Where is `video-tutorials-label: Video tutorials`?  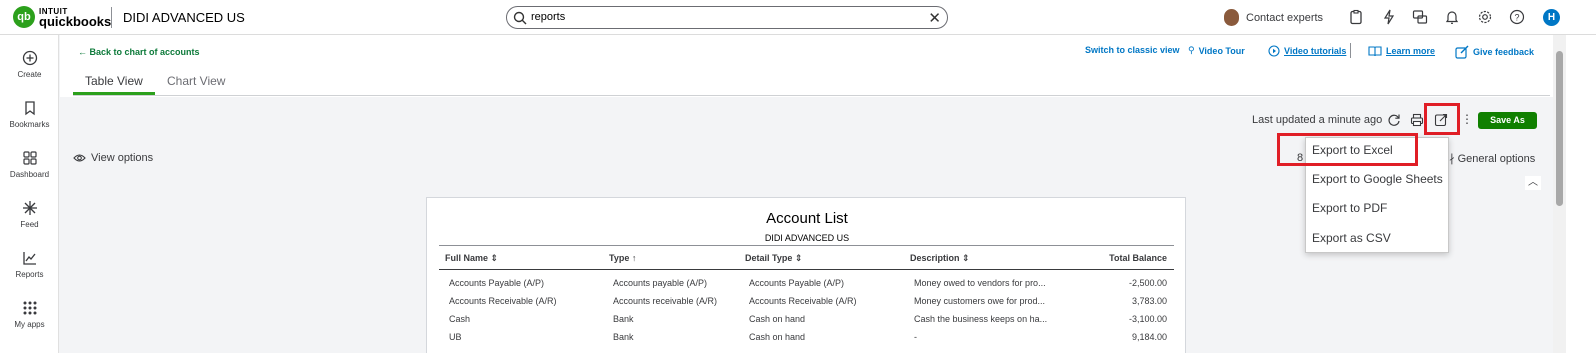
video-tutorials-label: Video tutorials is located at coordinates (1315, 51).